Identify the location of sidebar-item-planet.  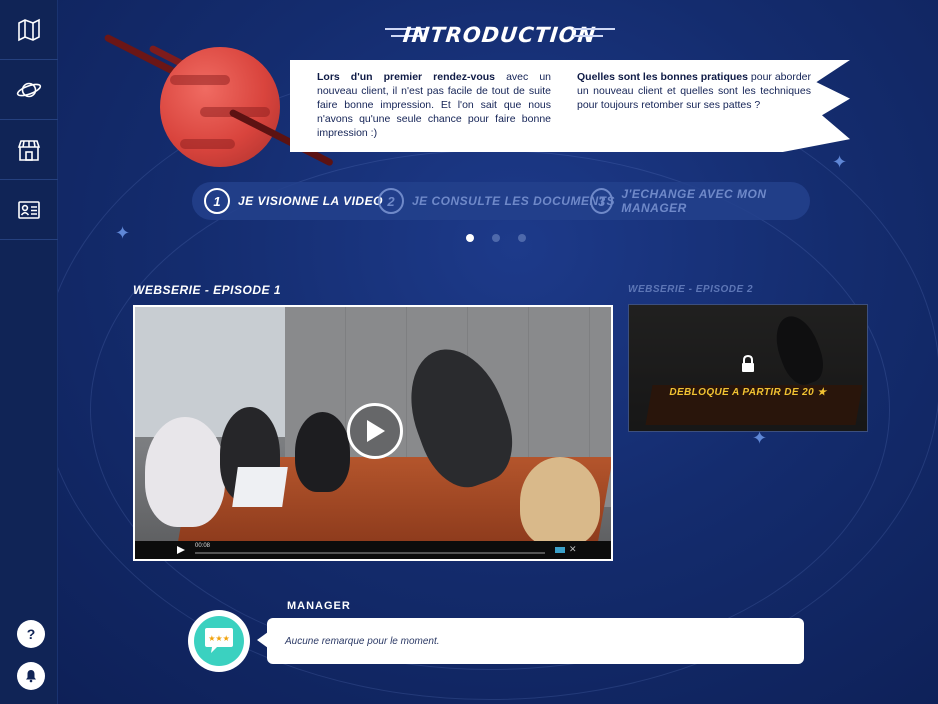
(29, 90).